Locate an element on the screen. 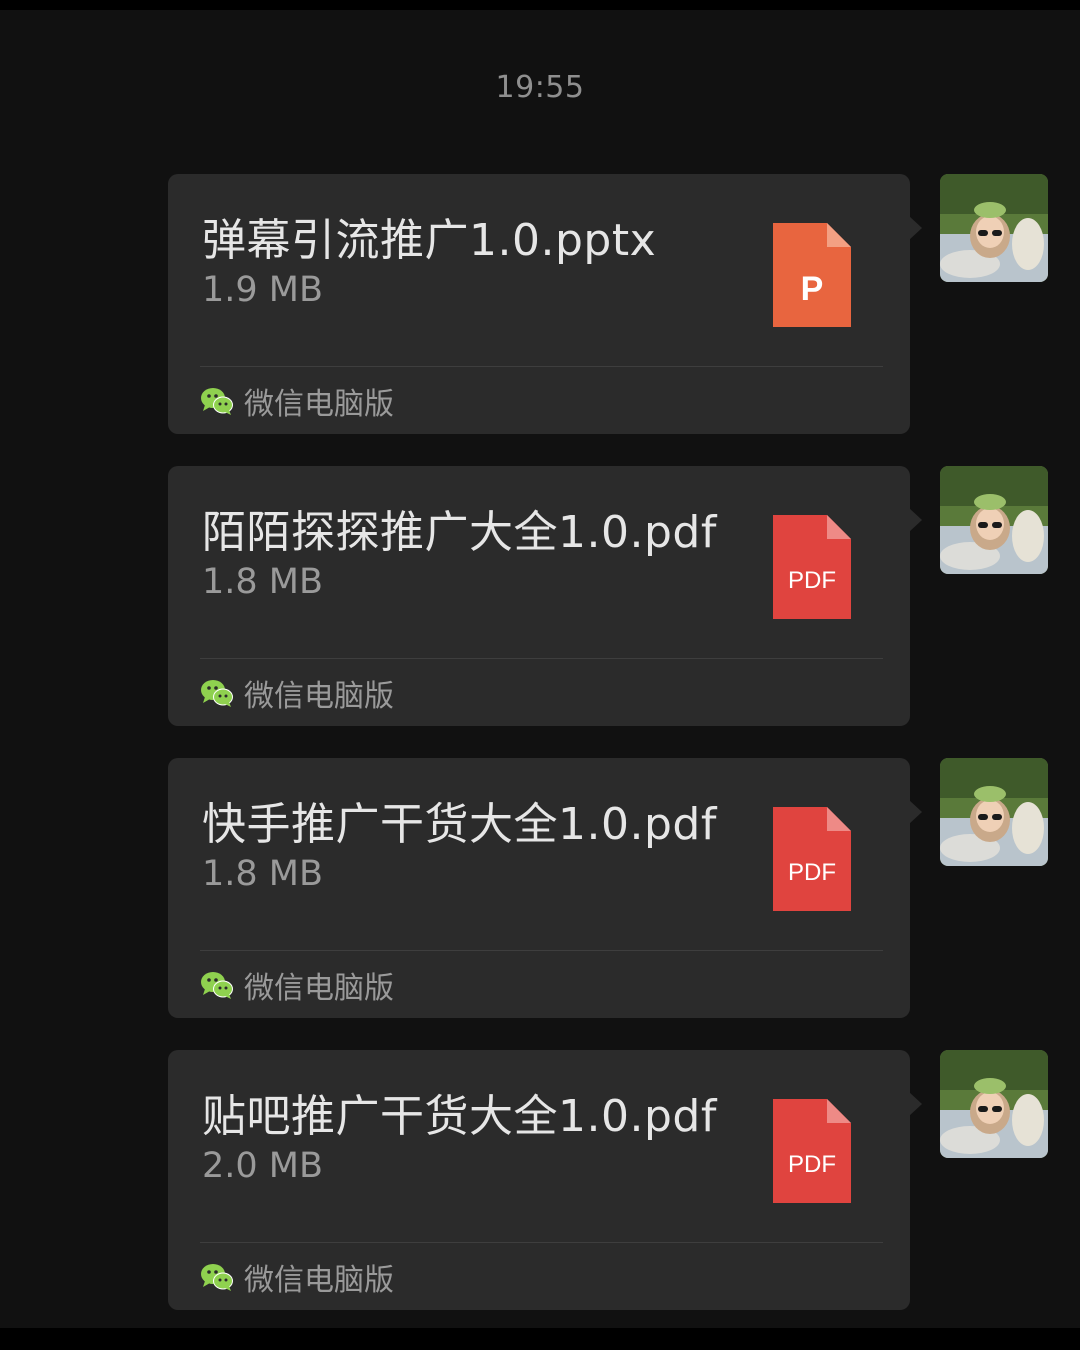 The height and width of the screenshot is (1350, 1080). pptx-file-icon: P is located at coordinates (812, 275).